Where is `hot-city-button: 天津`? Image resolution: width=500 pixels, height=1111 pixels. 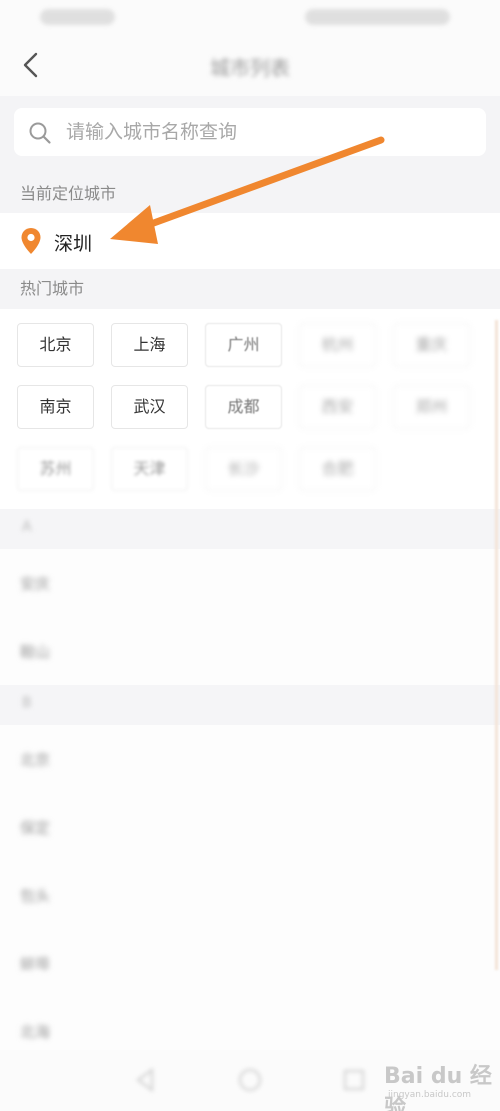
hot-city-button: 天津 is located at coordinates (149, 469).